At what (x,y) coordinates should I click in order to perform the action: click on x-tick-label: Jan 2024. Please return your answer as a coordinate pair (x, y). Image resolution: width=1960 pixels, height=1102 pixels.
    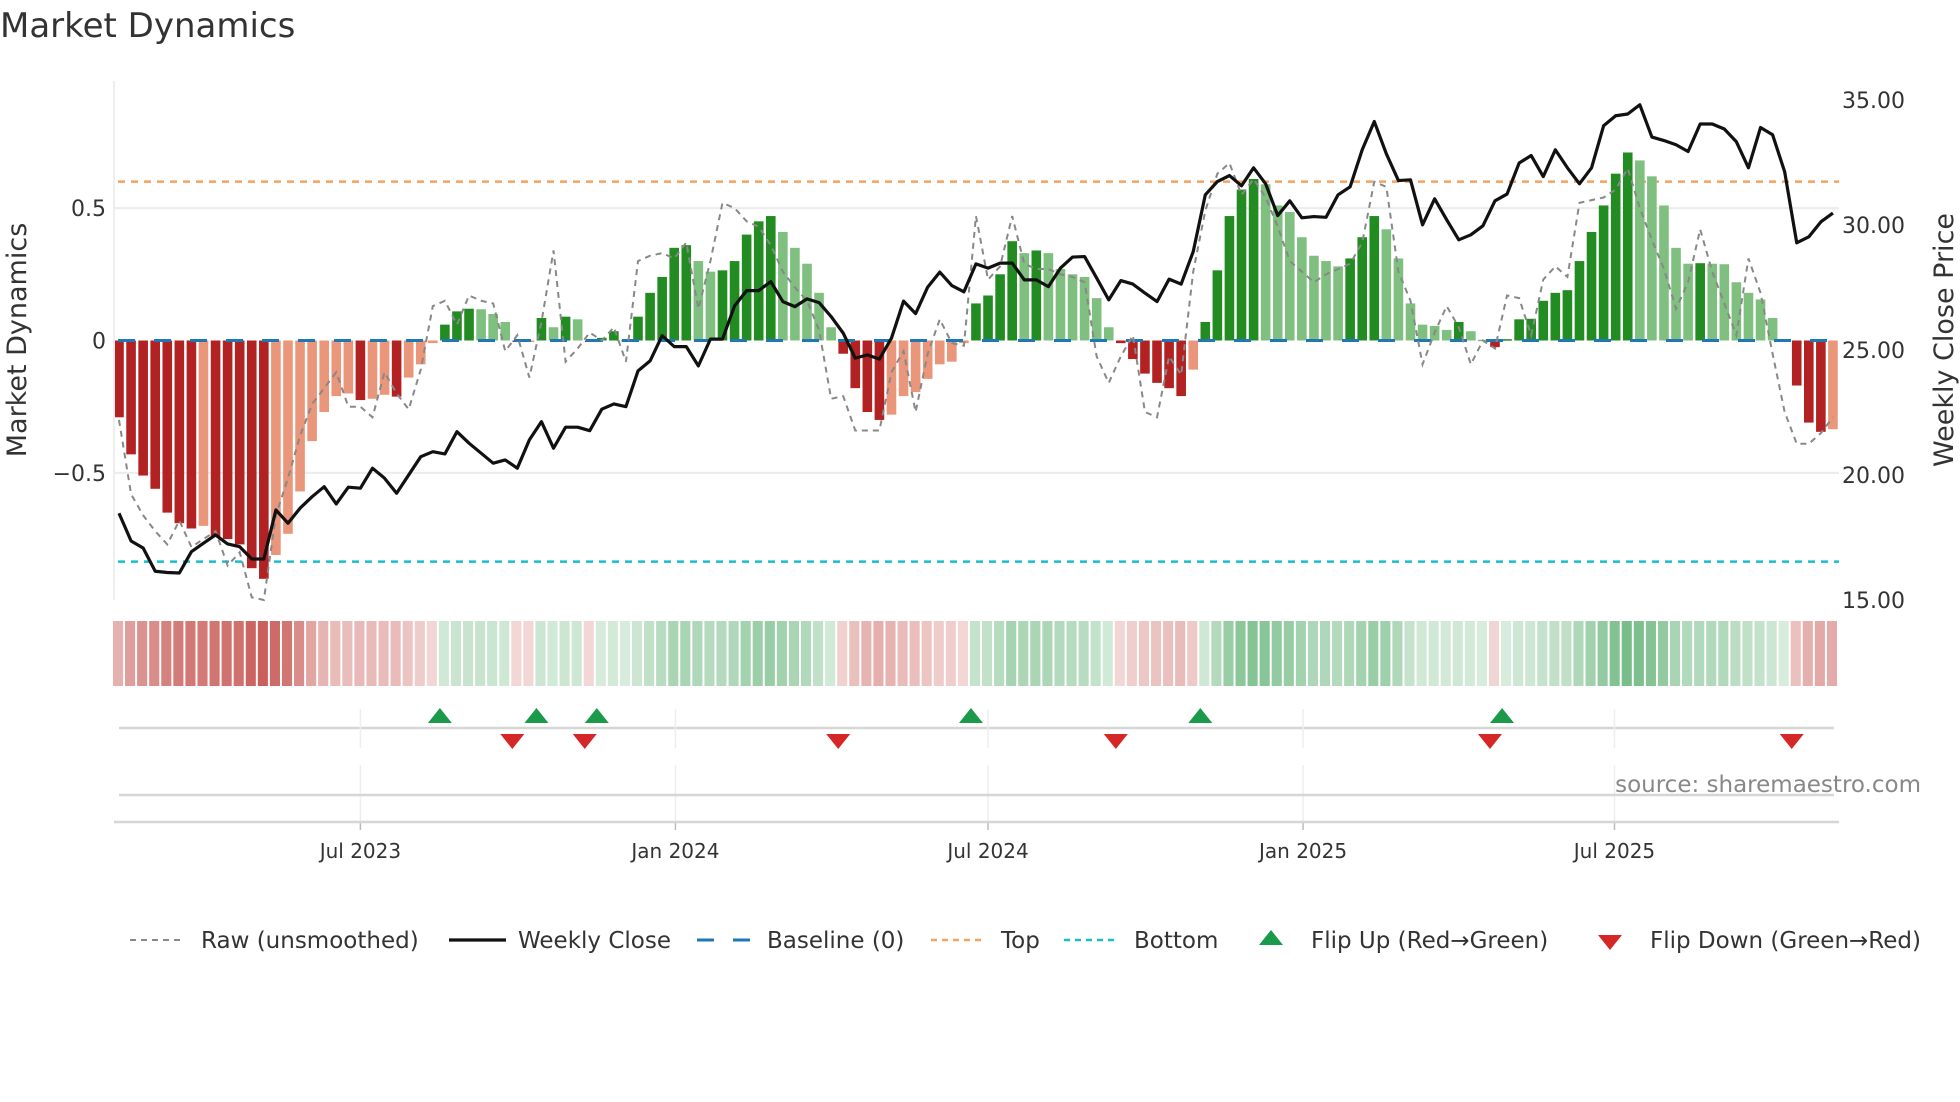
    Looking at the image, I should click on (674, 851).